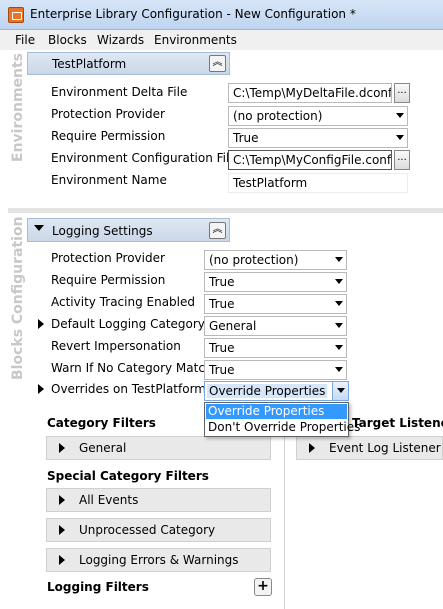 The image size is (443, 609). What do you see at coordinates (102, 231) in the screenshot?
I see `logging-settings-title: Logging Settings` at bounding box center [102, 231].